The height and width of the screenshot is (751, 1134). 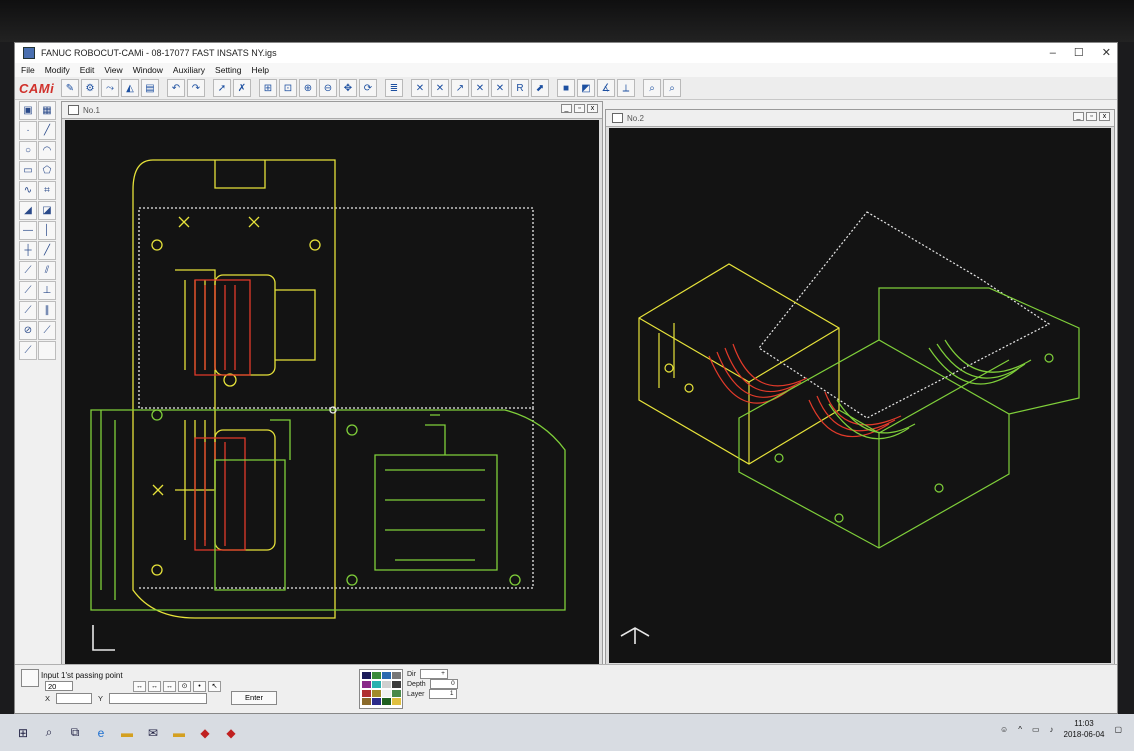 What do you see at coordinates (47, 230) in the screenshot?
I see `vertical-line-icon: │` at bounding box center [47, 230].